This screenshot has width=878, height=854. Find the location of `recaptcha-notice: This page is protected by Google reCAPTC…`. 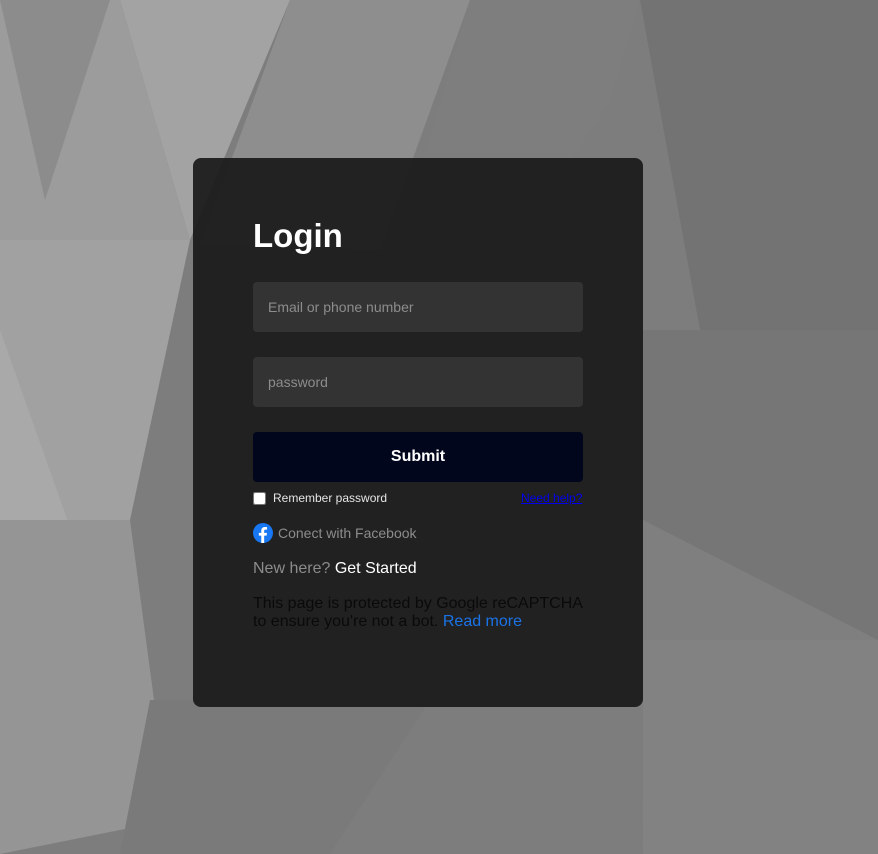

recaptcha-notice: This page is protected by Google reCAPTC… is located at coordinates (423, 613).